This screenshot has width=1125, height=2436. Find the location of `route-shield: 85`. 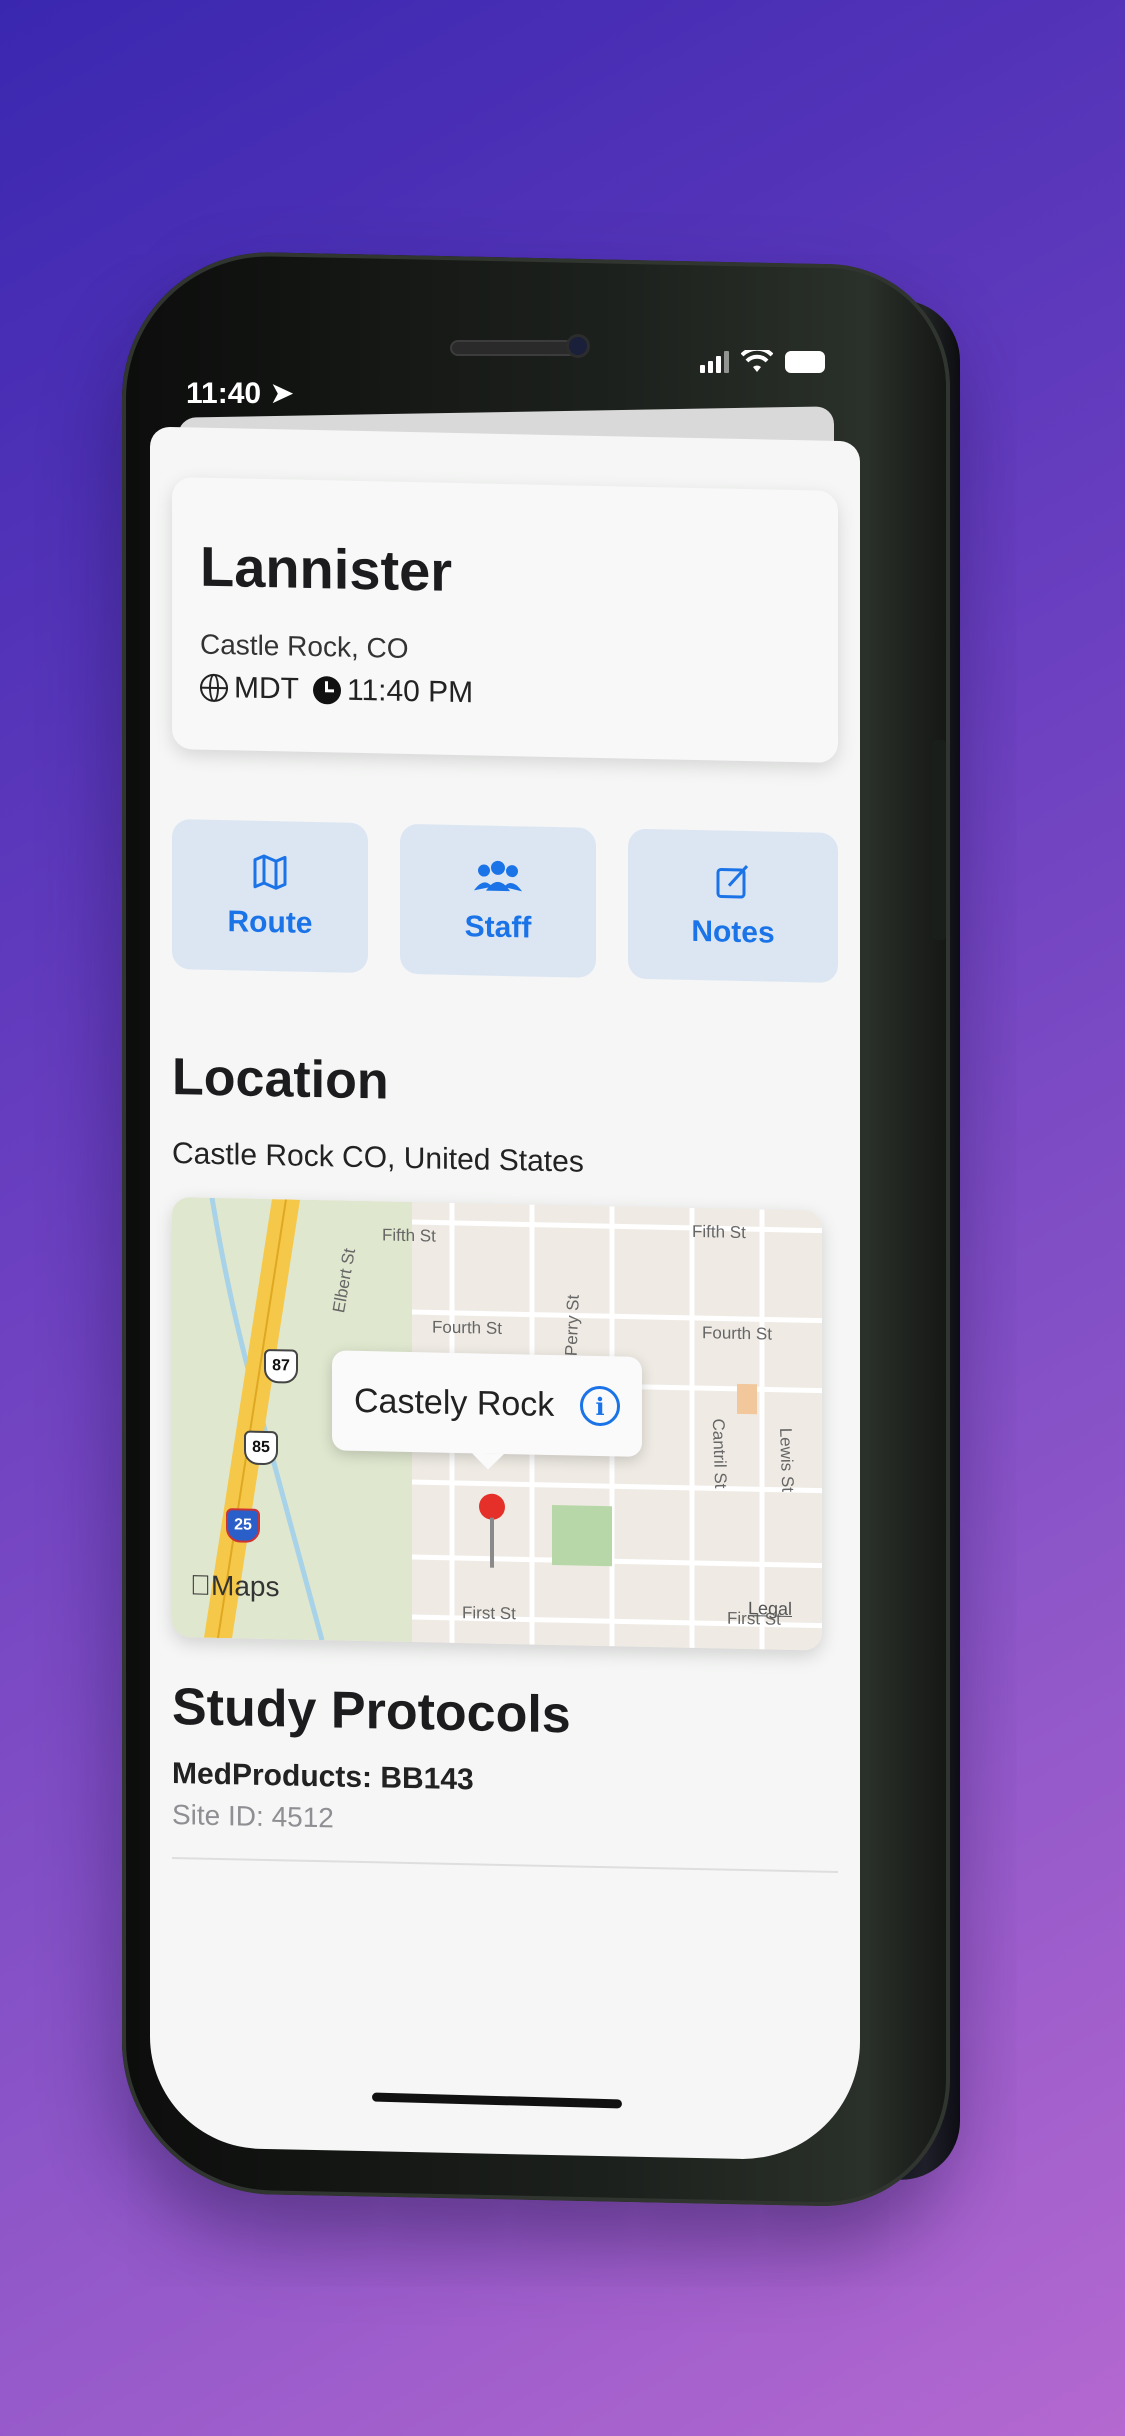

route-shield: 85 is located at coordinates (261, 1448).